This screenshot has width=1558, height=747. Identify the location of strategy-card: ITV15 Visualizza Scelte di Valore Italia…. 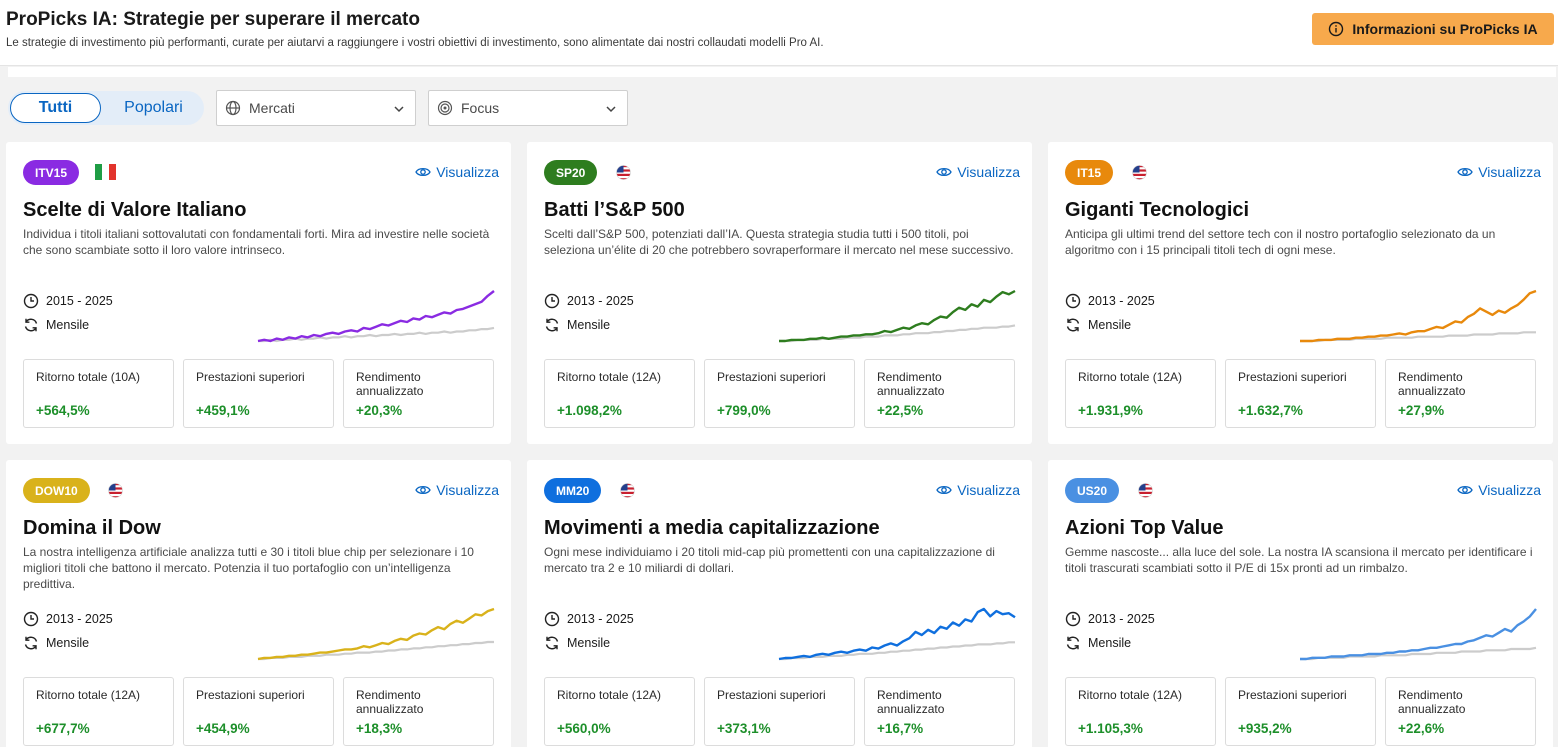
(258, 293).